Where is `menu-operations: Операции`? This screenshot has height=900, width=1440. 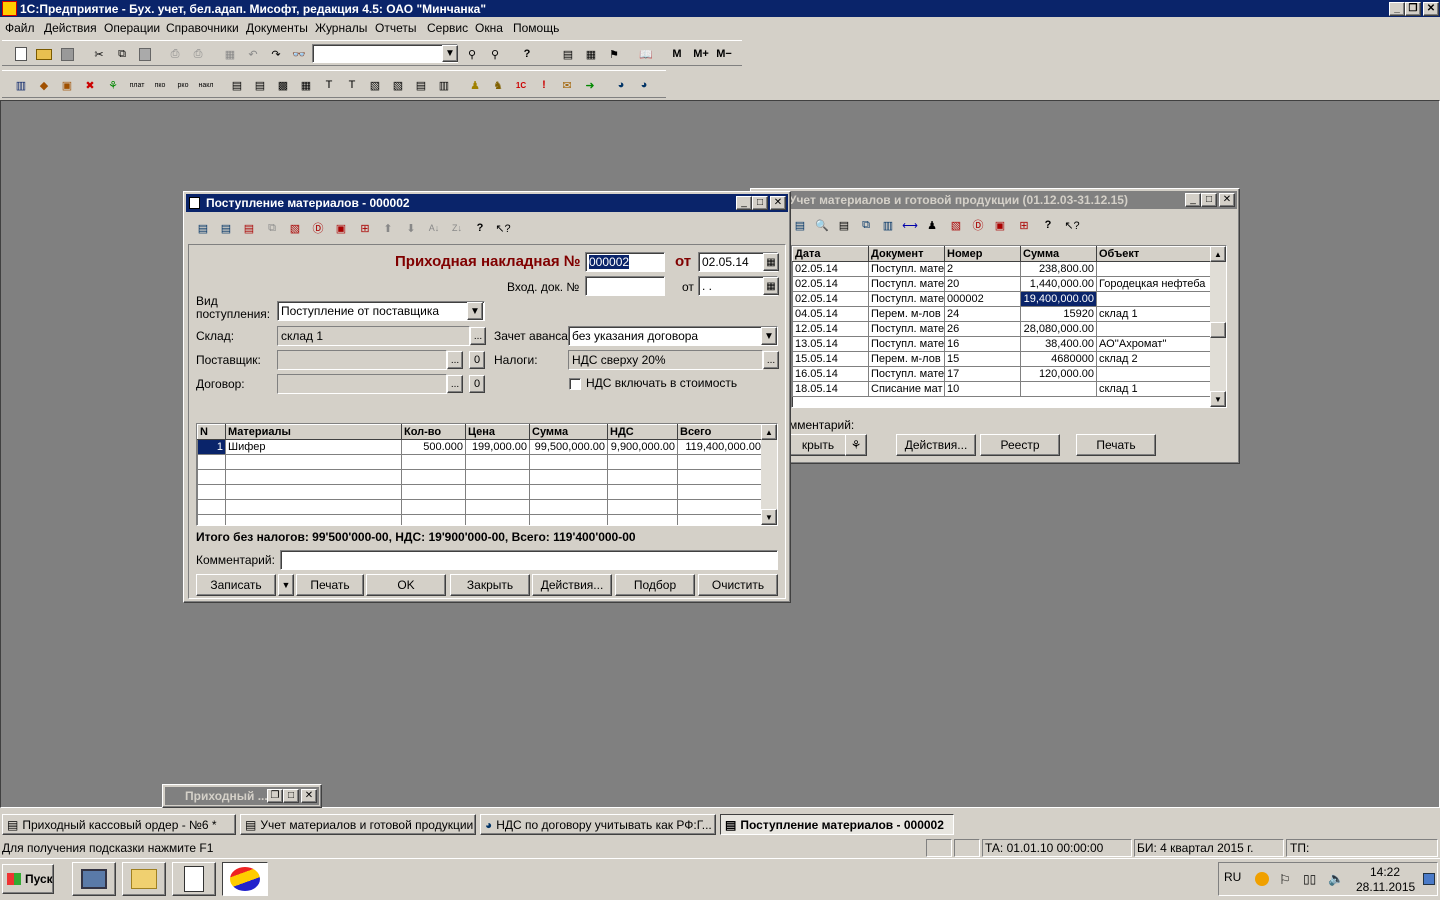 menu-operations: Операции is located at coordinates (132, 28).